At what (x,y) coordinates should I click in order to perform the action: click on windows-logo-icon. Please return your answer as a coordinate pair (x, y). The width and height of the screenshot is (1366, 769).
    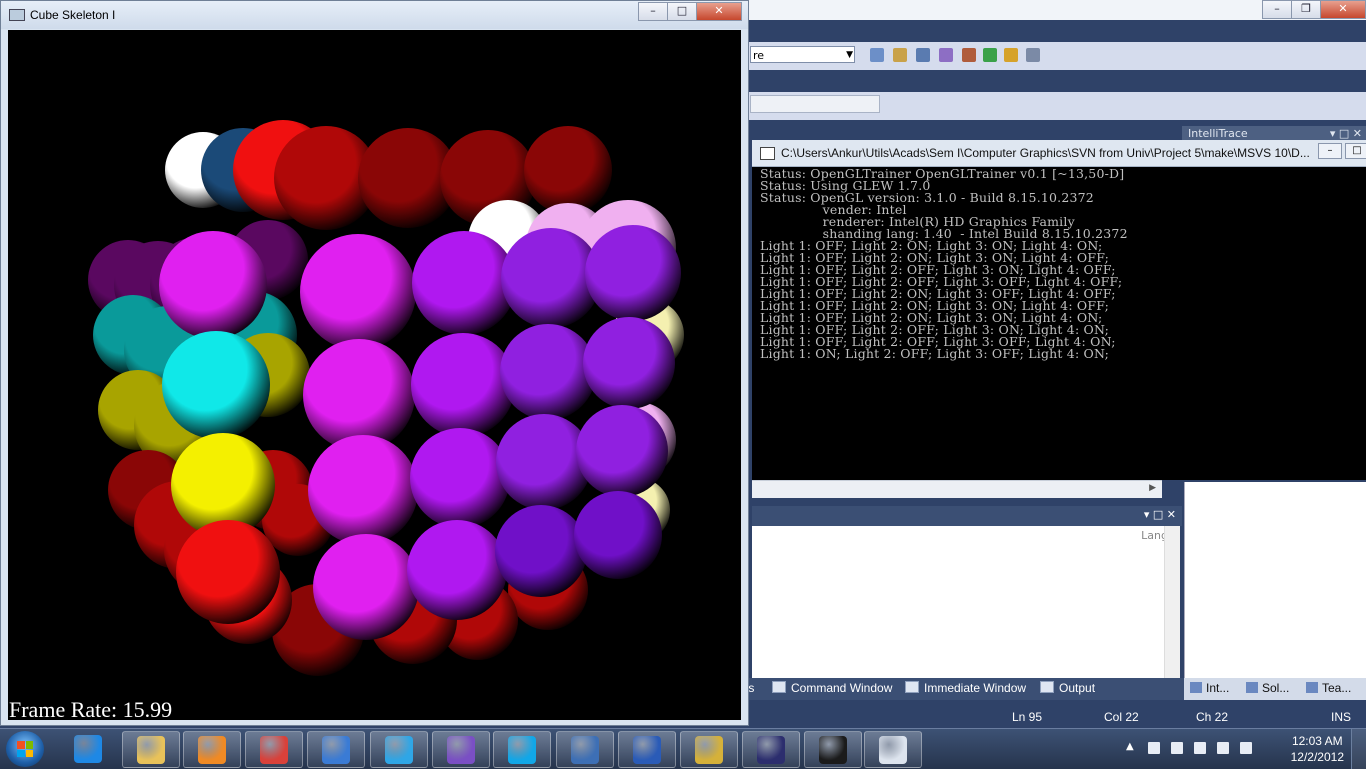
    Looking at the image, I should click on (25, 749).